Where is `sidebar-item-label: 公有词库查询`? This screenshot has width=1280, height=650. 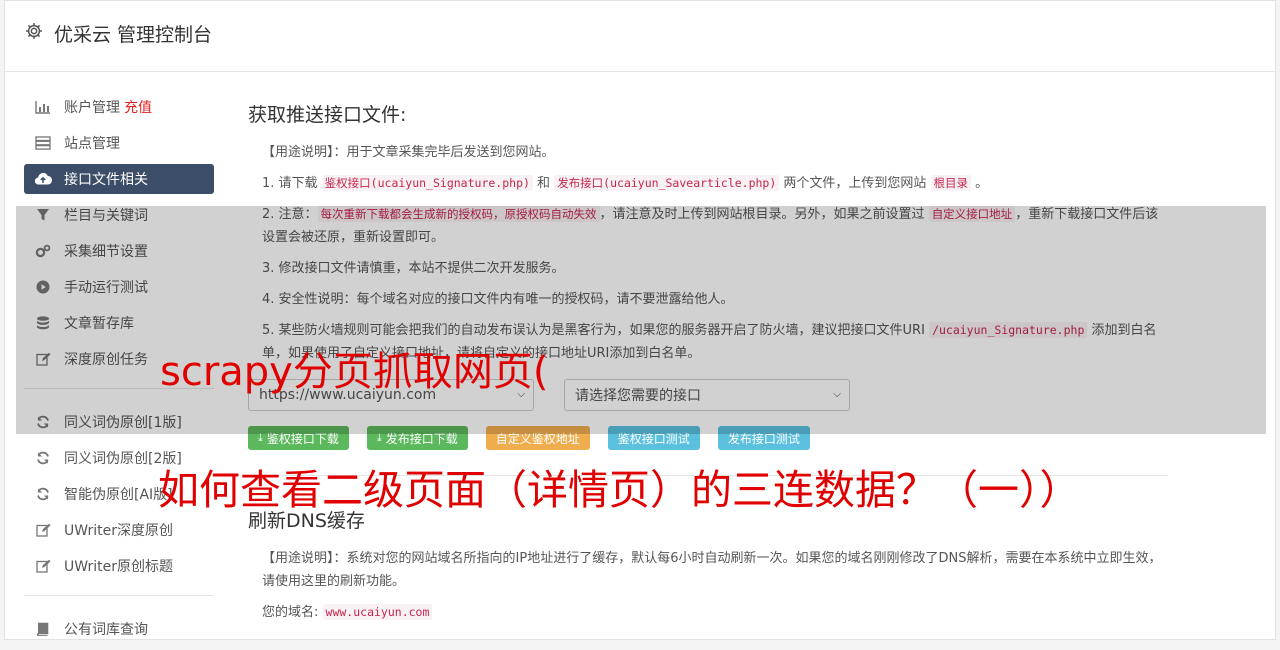 sidebar-item-label: 公有词库查询 is located at coordinates (106, 630).